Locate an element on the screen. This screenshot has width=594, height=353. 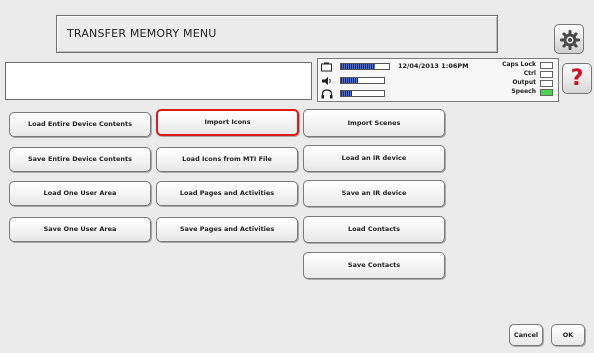
save-contacts-button: Save Contacts is located at coordinates (374, 265).